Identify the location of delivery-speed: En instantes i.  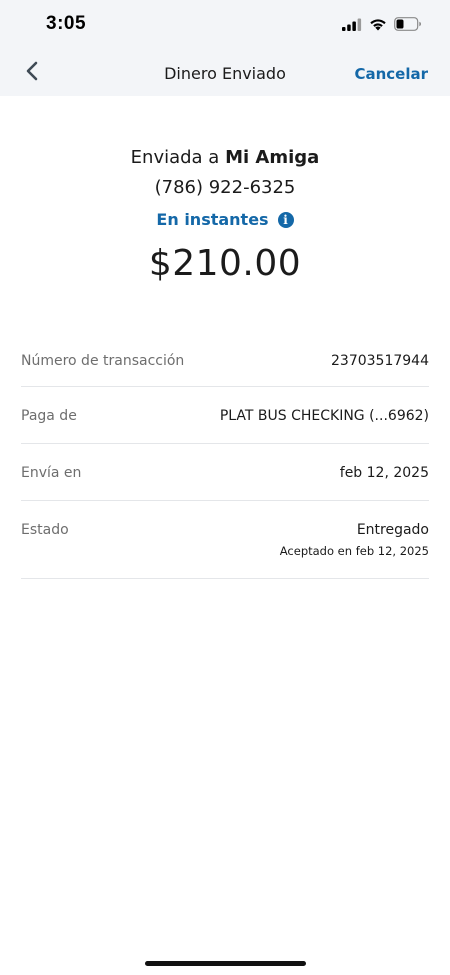
(225, 219).